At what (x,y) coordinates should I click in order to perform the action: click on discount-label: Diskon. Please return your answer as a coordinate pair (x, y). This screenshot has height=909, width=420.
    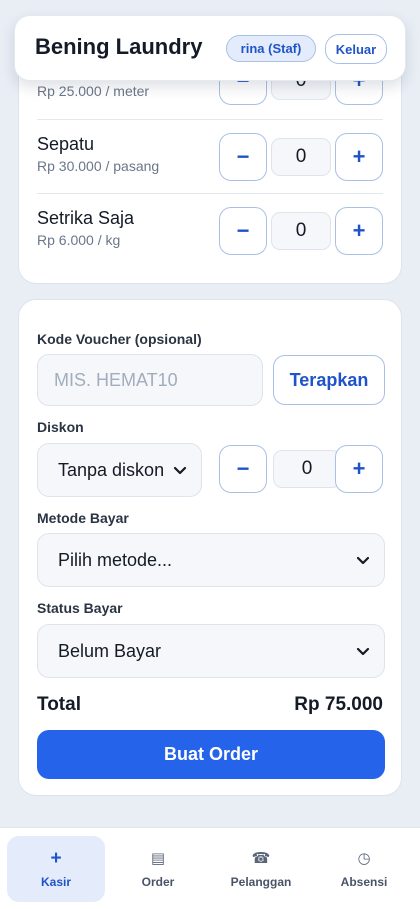
    Looking at the image, I should click on (60, 427).